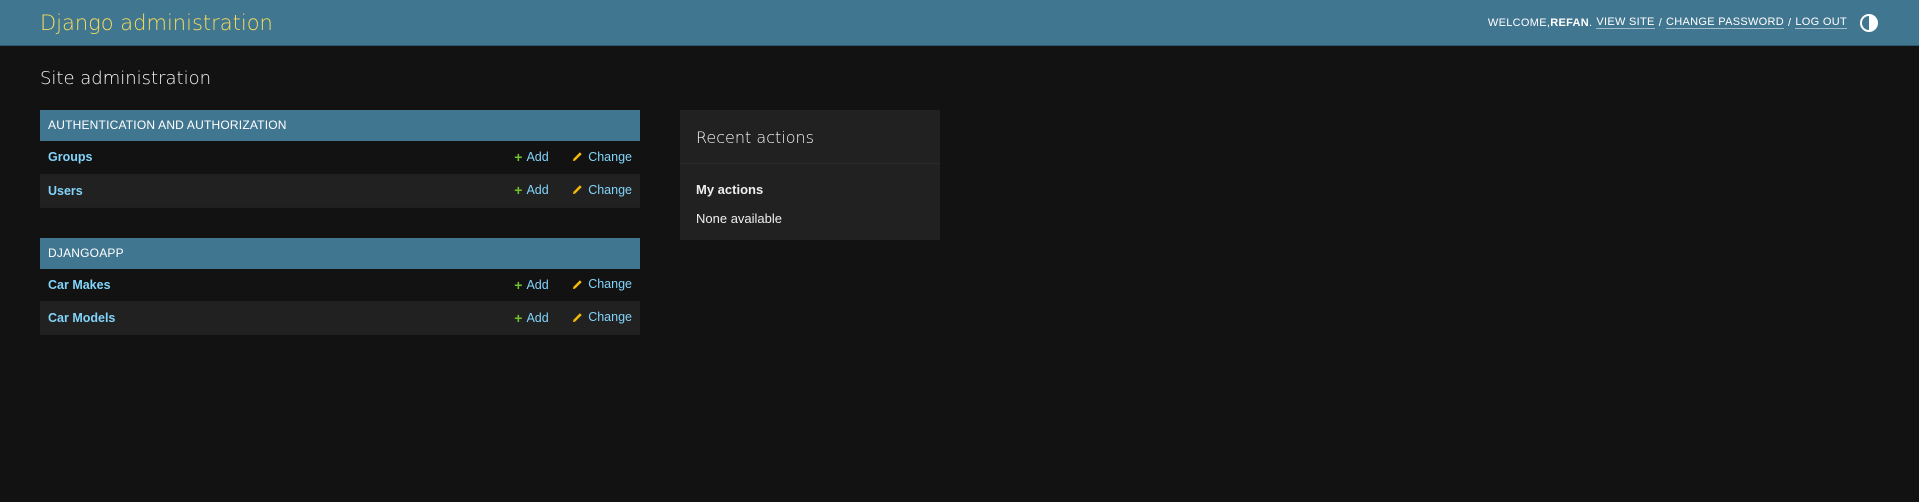  I want to click on empty-actions-text: None available, so click(739, 218).